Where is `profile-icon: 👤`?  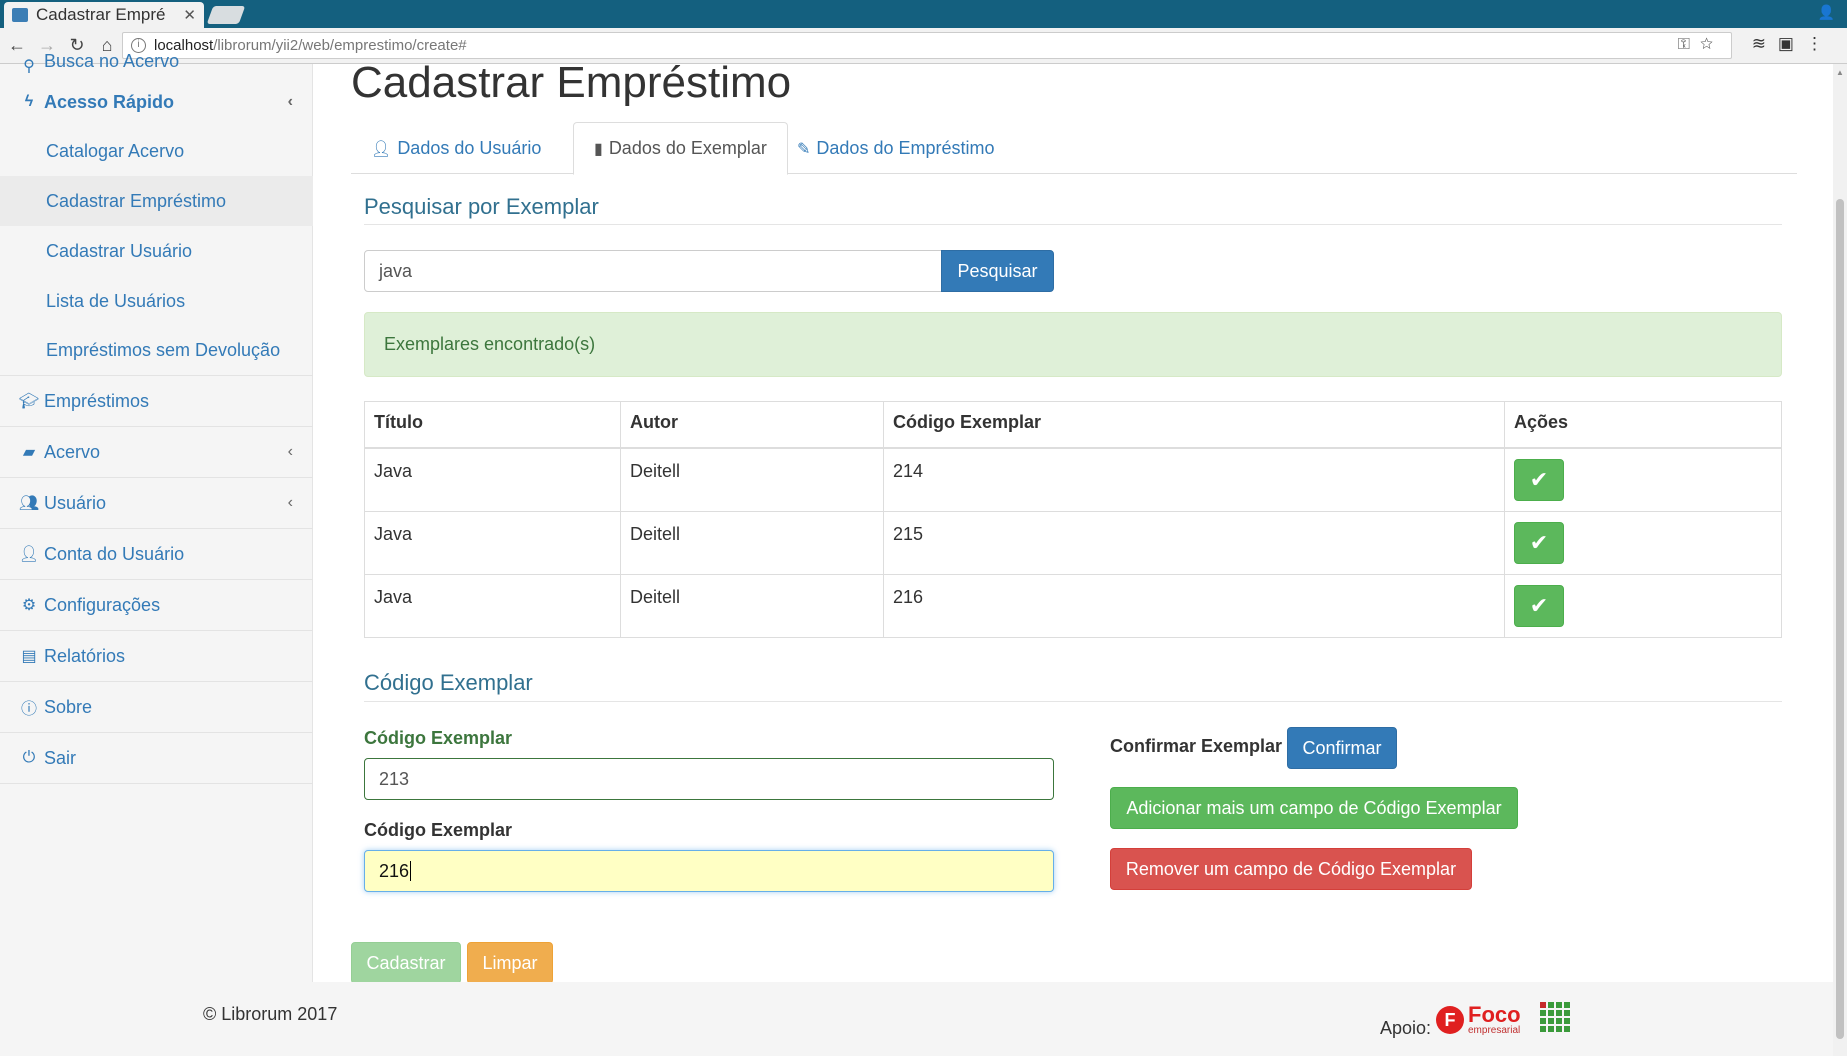 profile-icon: 👤 is located at coordinates (1826, 12).